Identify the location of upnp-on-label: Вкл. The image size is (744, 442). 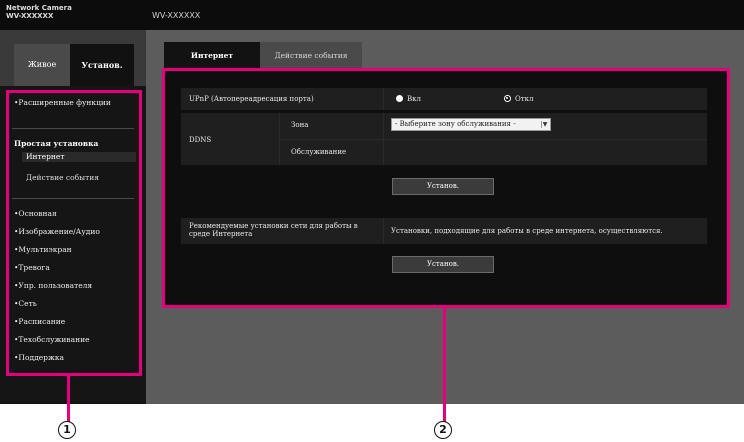
(414, 99).